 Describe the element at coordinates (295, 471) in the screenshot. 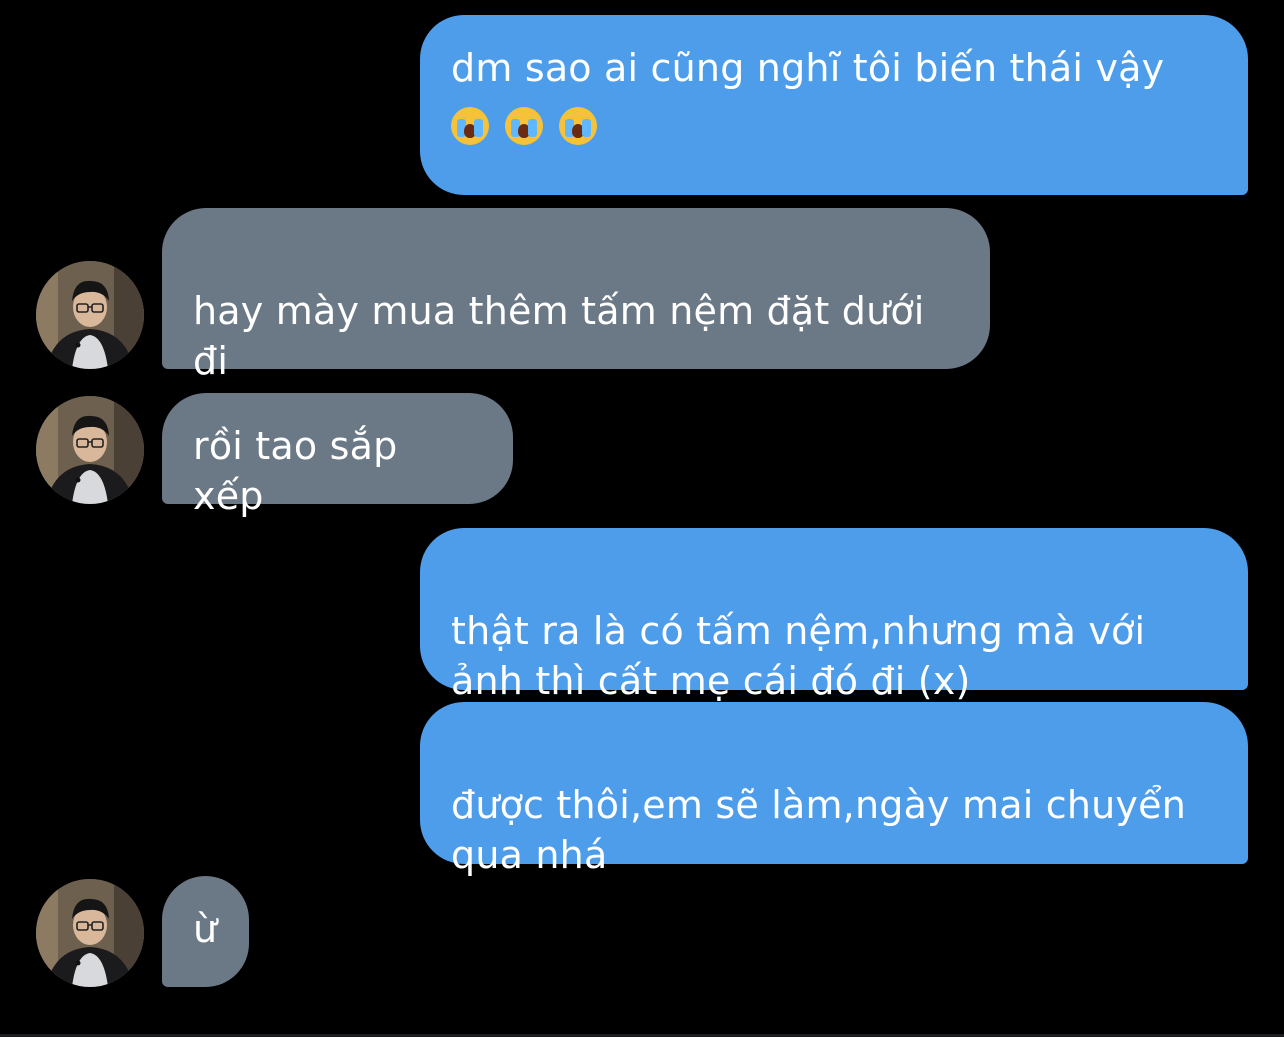

I see `message-text: rồi tao sắp xếp` at that location.